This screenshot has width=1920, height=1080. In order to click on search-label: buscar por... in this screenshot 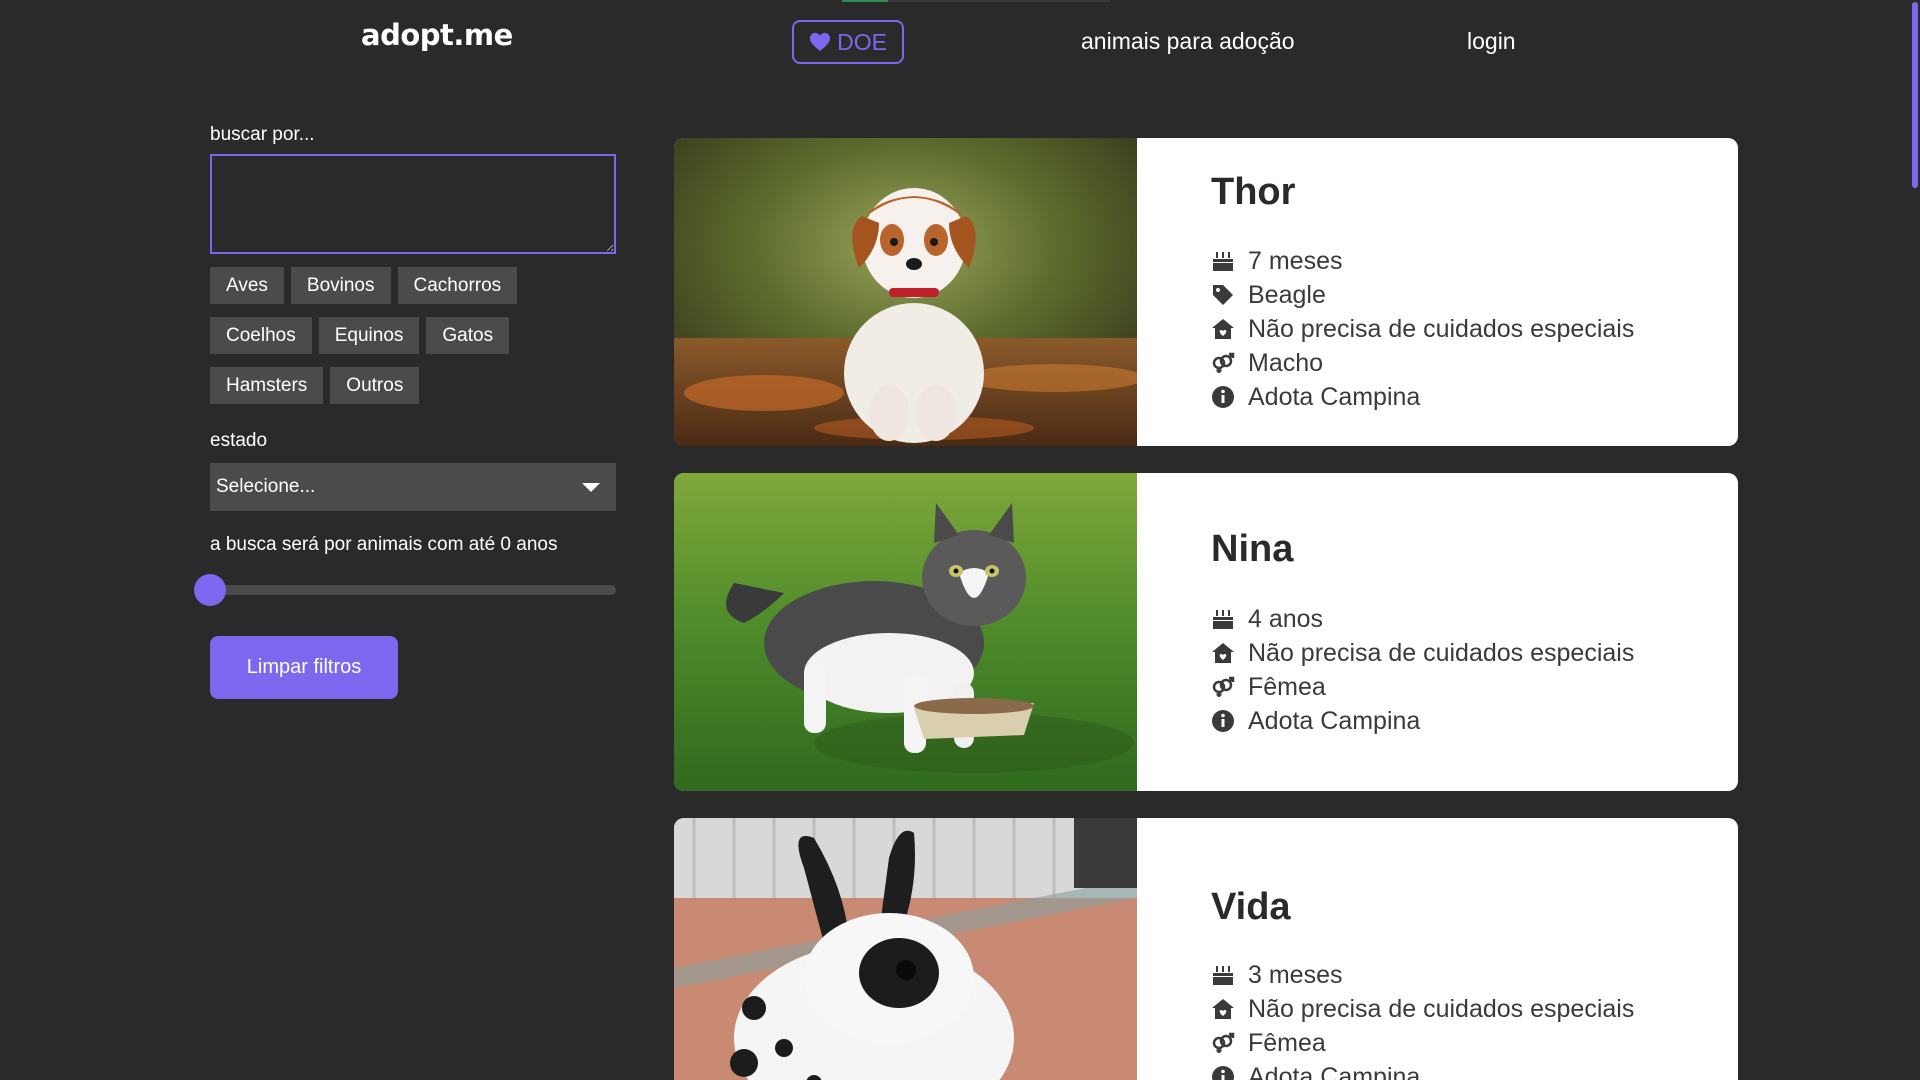, I will do `click(262, 134)`.